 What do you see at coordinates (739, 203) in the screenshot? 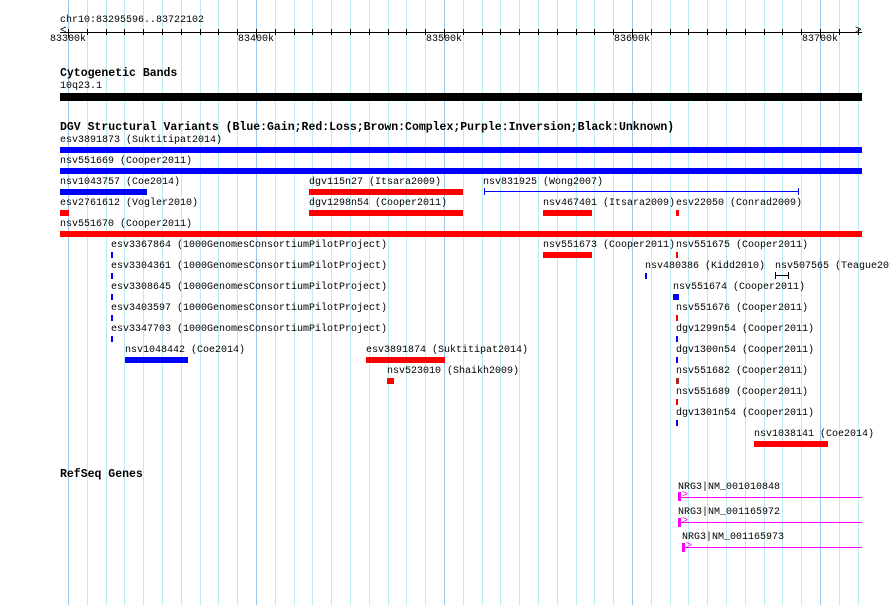
I see `feature-label: esv22050 (Conrad2009)` at bounding box center [739, 203].